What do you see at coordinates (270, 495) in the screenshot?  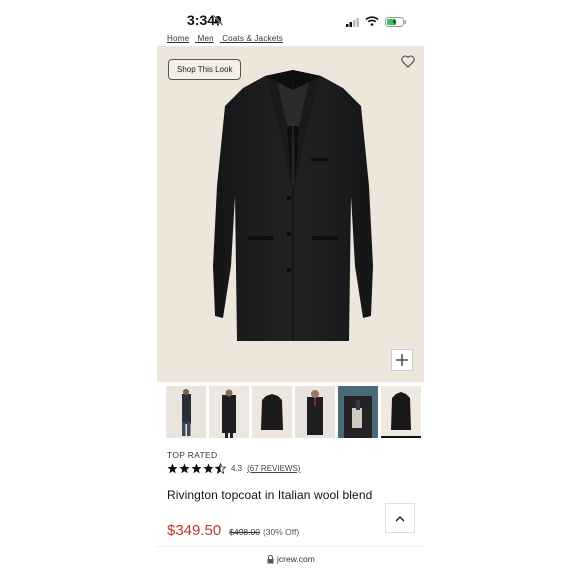 I see `product-name: Rivington topcoat in Italian wool blend` at bounding box center [270, 495].